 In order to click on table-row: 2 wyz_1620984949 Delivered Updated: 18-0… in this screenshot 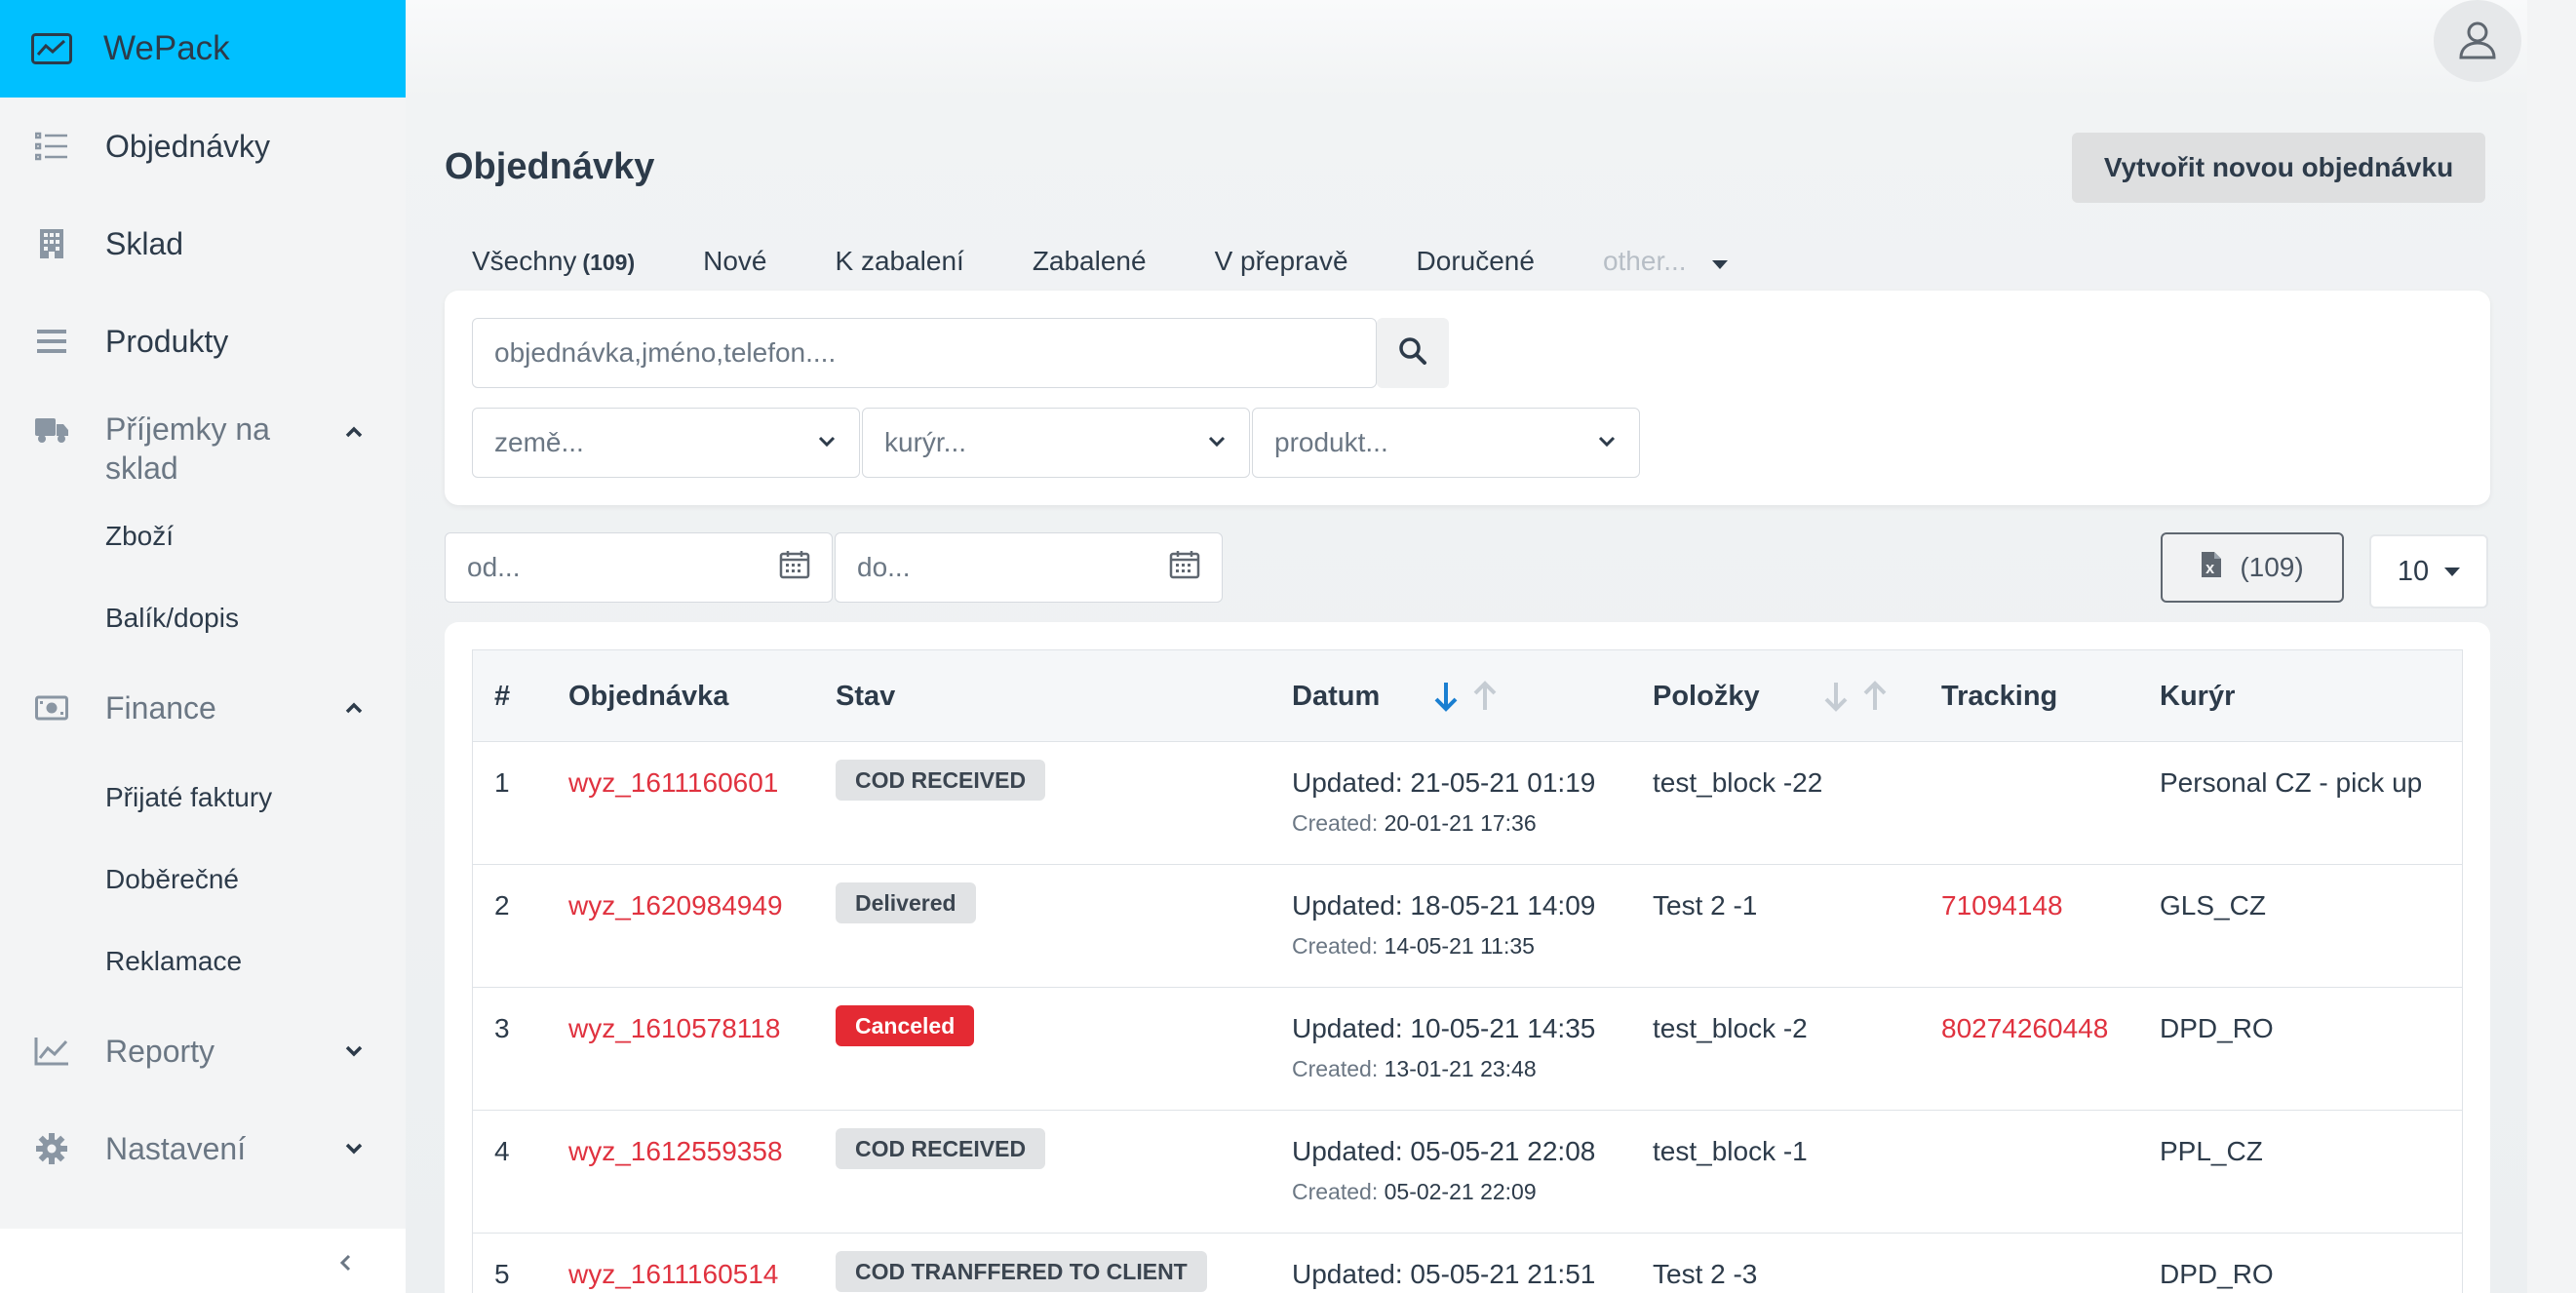, I will do `click(1467, 926)`.